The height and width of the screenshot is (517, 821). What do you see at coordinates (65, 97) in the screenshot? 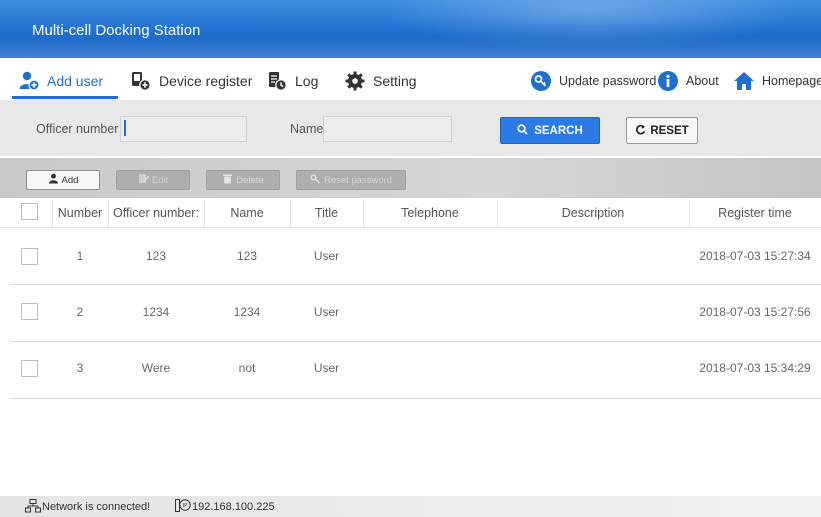
I see `active-tab-indicator` at bounding box center [65, 97].